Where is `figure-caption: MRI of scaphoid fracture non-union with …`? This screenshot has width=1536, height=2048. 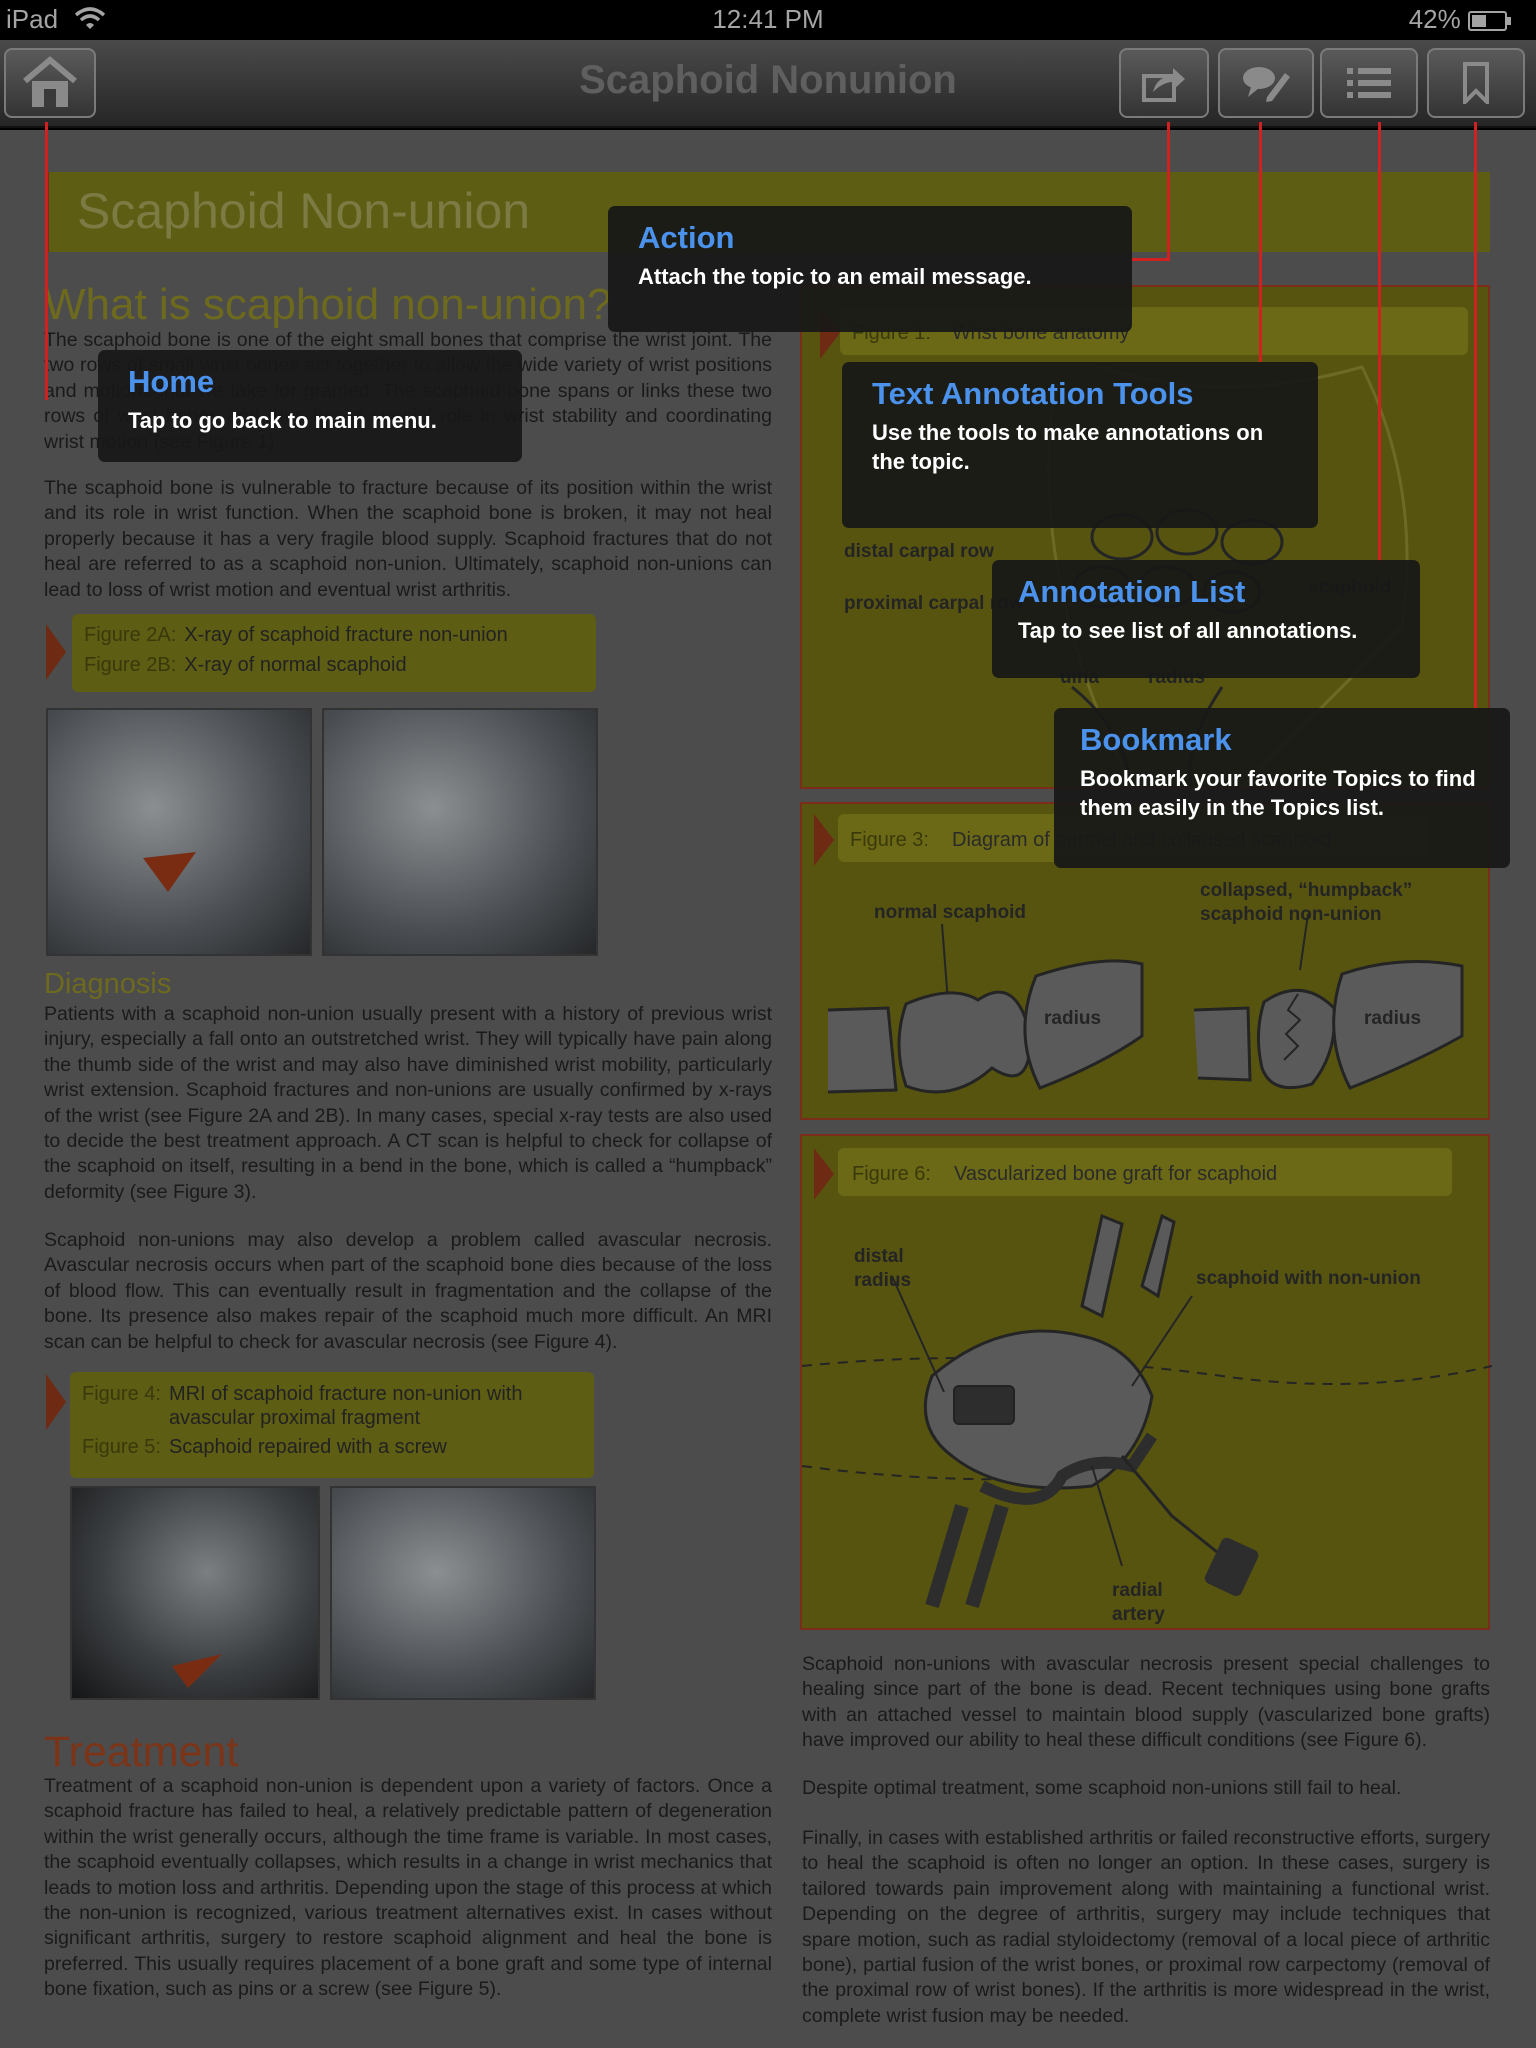
figure-caption: MRI of scaphoid fracture non-union with … is located at coordinates (345, 1406).